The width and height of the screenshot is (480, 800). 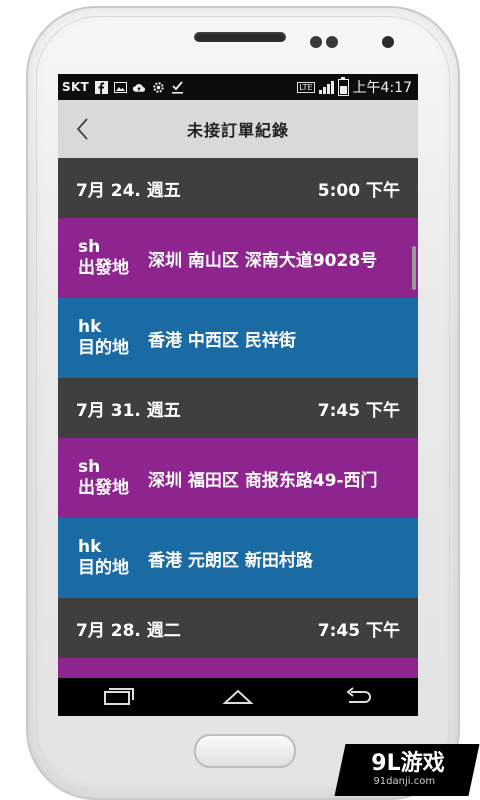 I want to click on navigation-bar, so click(x=238, y=697).